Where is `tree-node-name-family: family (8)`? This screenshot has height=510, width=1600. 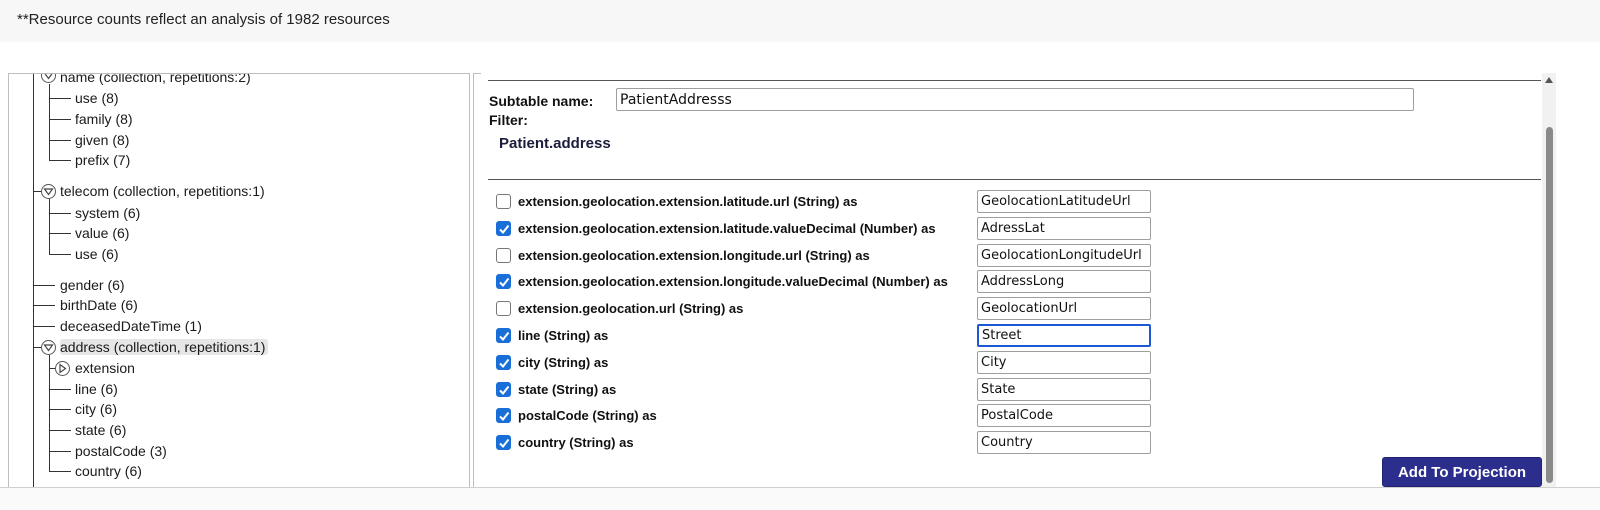
tree-node-name-family: family (8) is located at coordinates (104, 119).